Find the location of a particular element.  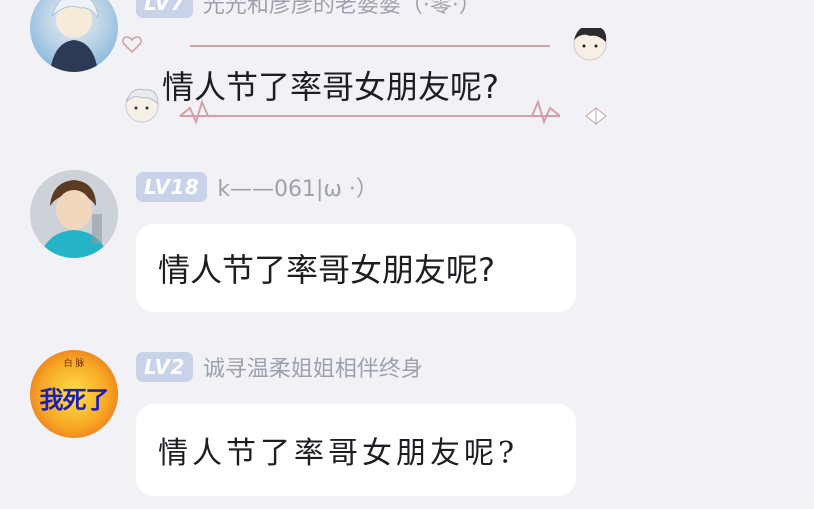

nickname: 诚寻温柔姐姐相伴终身 is located at coordinates (313, 367).